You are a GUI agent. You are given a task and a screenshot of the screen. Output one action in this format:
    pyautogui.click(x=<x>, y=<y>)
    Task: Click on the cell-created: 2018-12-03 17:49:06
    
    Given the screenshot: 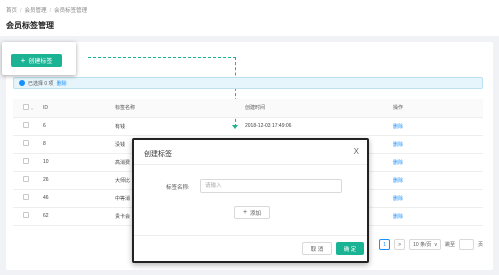 What is the action you would take?
    pyautogui.click(x=319, y=126)
    